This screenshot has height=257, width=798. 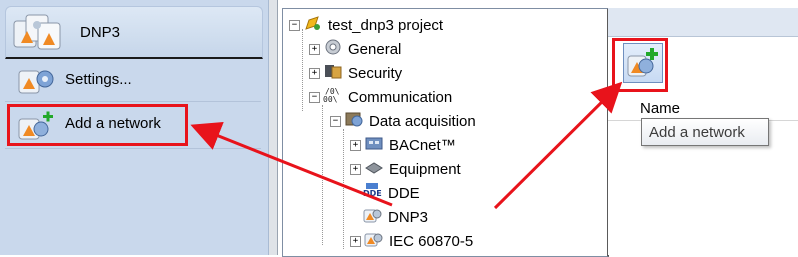 What do you see at coordinates (97, 125) in the screenshot?
I see `highlight-add-network` at bounding box center [97, 125].